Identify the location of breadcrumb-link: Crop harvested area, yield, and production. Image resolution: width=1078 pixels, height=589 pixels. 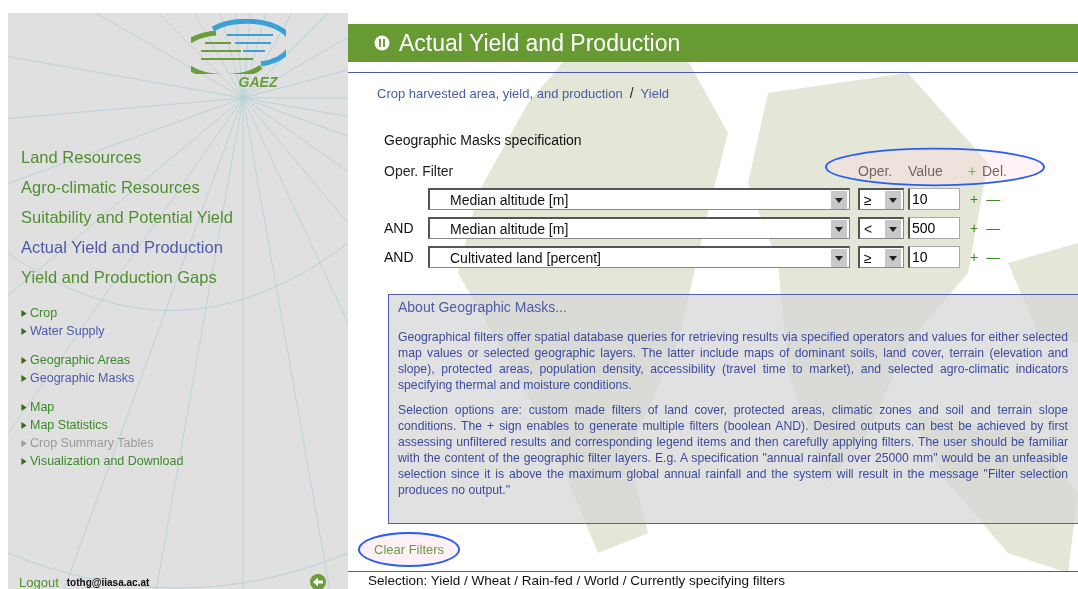
(500, 93).